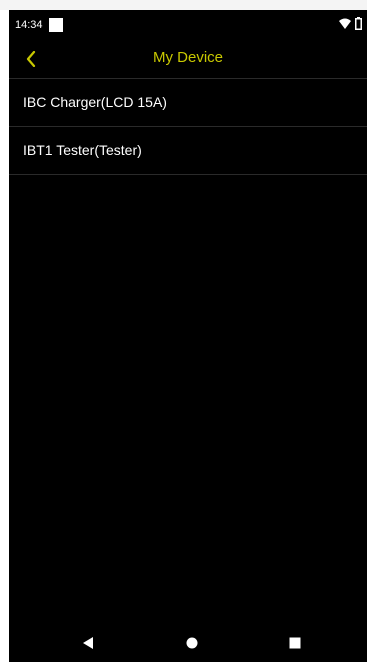 Image resolution: width=367 pixels, height=662 pixels. What do you see at coordinates (358, 23) in the screenshot?
I see `battery-icon` at bounding box center [358, 23].